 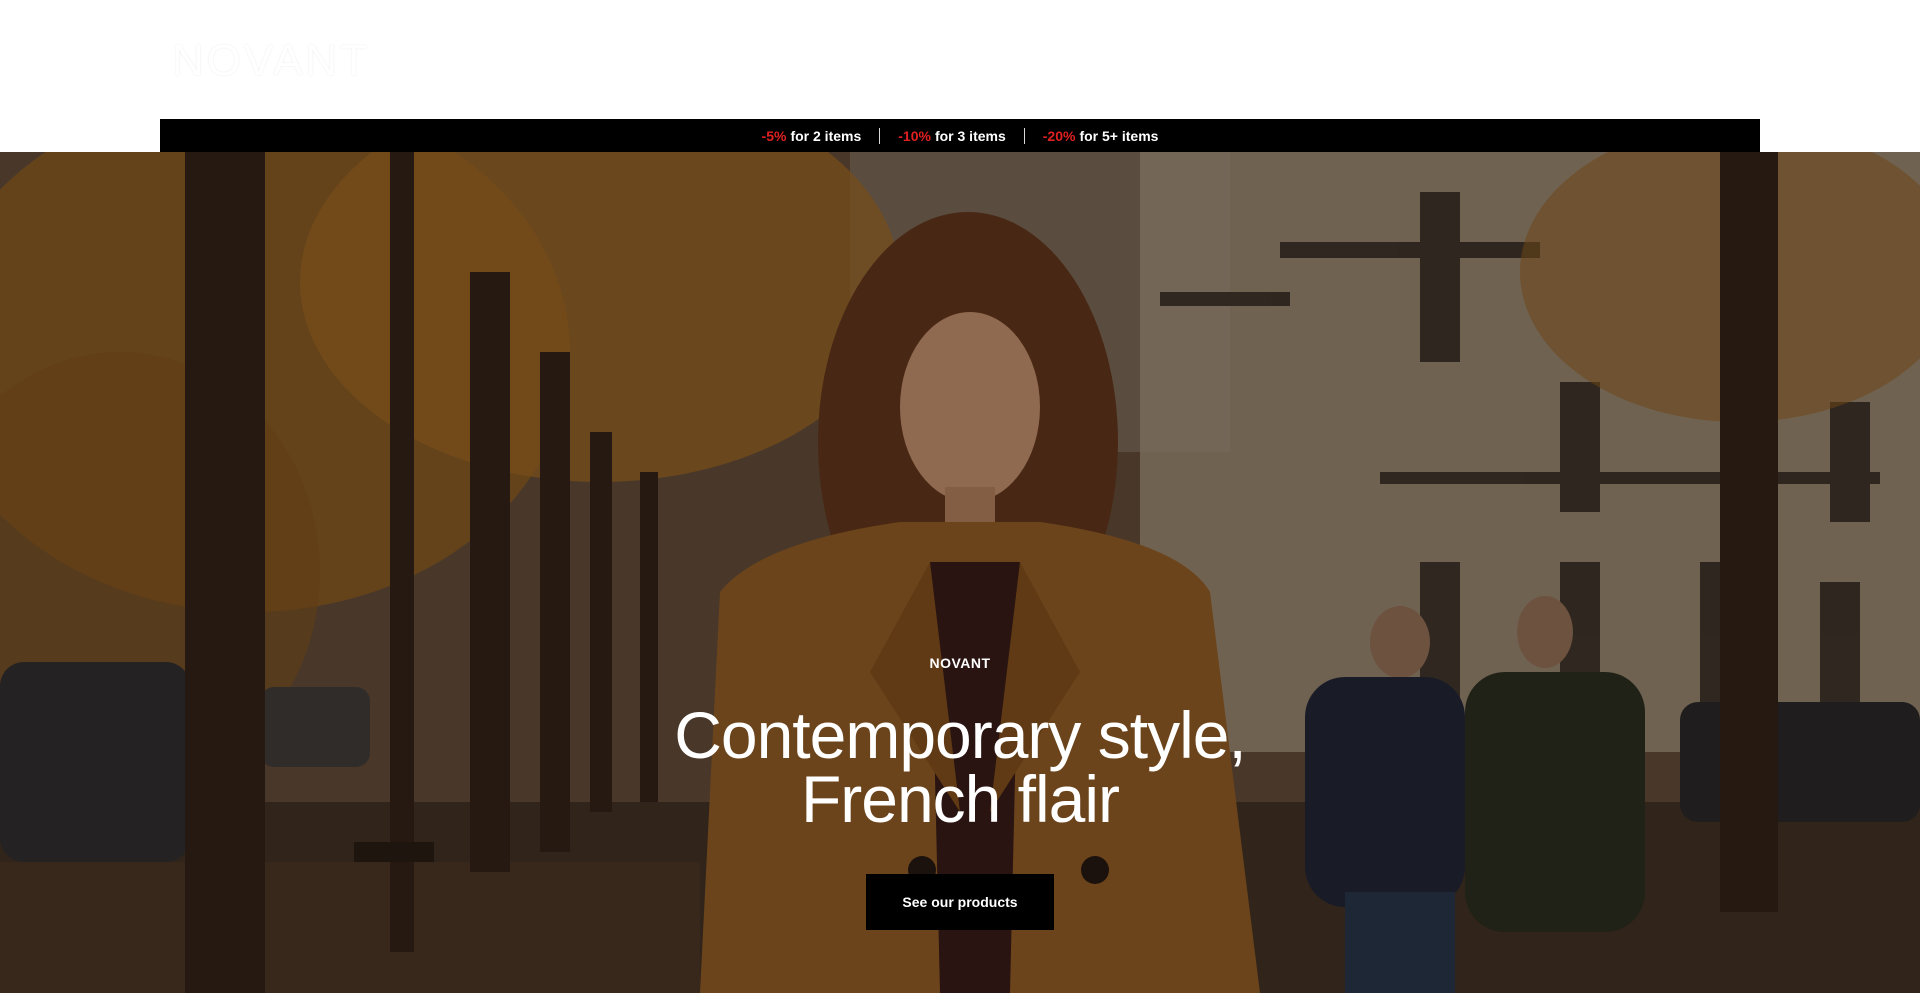 What do you see at coordinates (960, 663) in the screenshot?
I see `hero-eyebrow: NOVANT` at bounding box center [960, 663].